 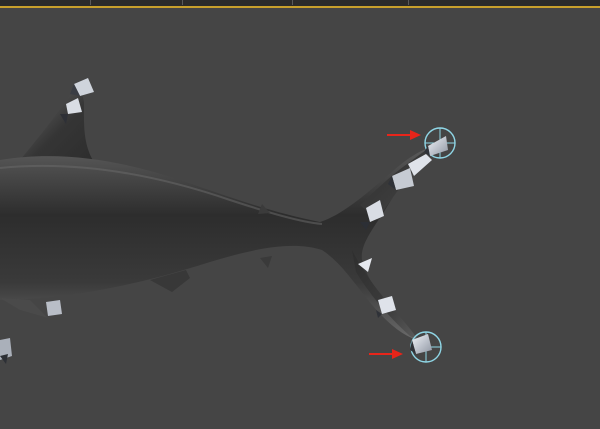 What do you see at coordinates (404, 135) in the screenshot?
I see `arrow-upper-helper` at bounding box center [404, 135].